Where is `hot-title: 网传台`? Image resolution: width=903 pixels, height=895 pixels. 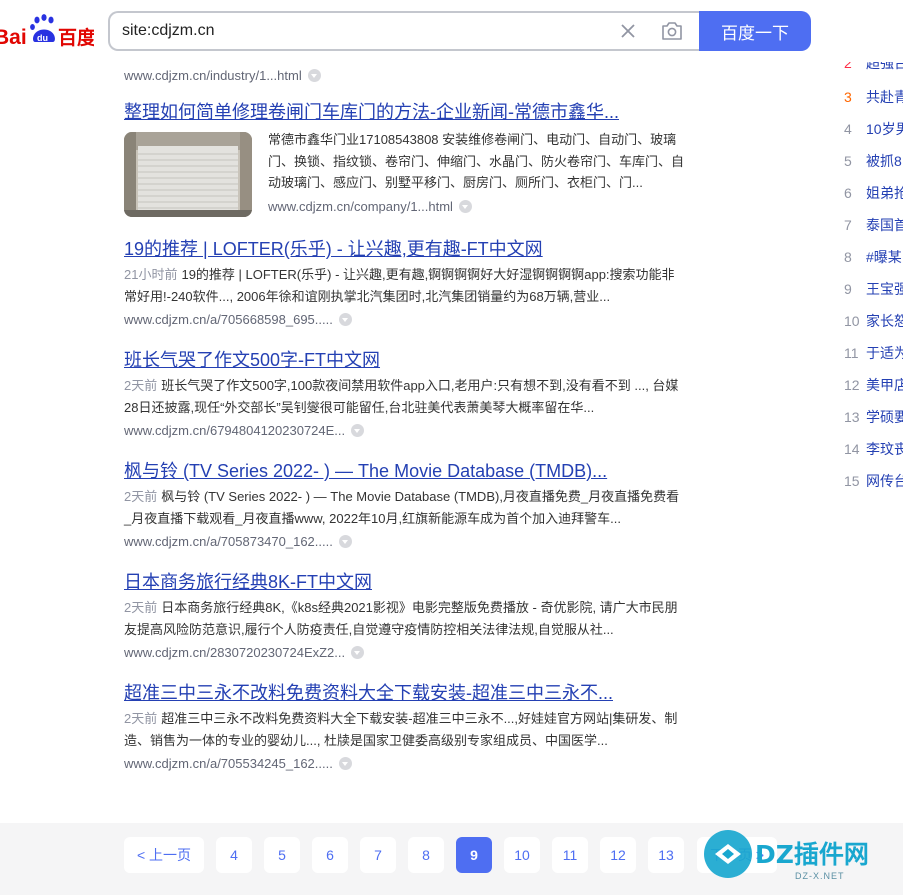
hot-title: 网传台 is located at coordinates (884, 481).